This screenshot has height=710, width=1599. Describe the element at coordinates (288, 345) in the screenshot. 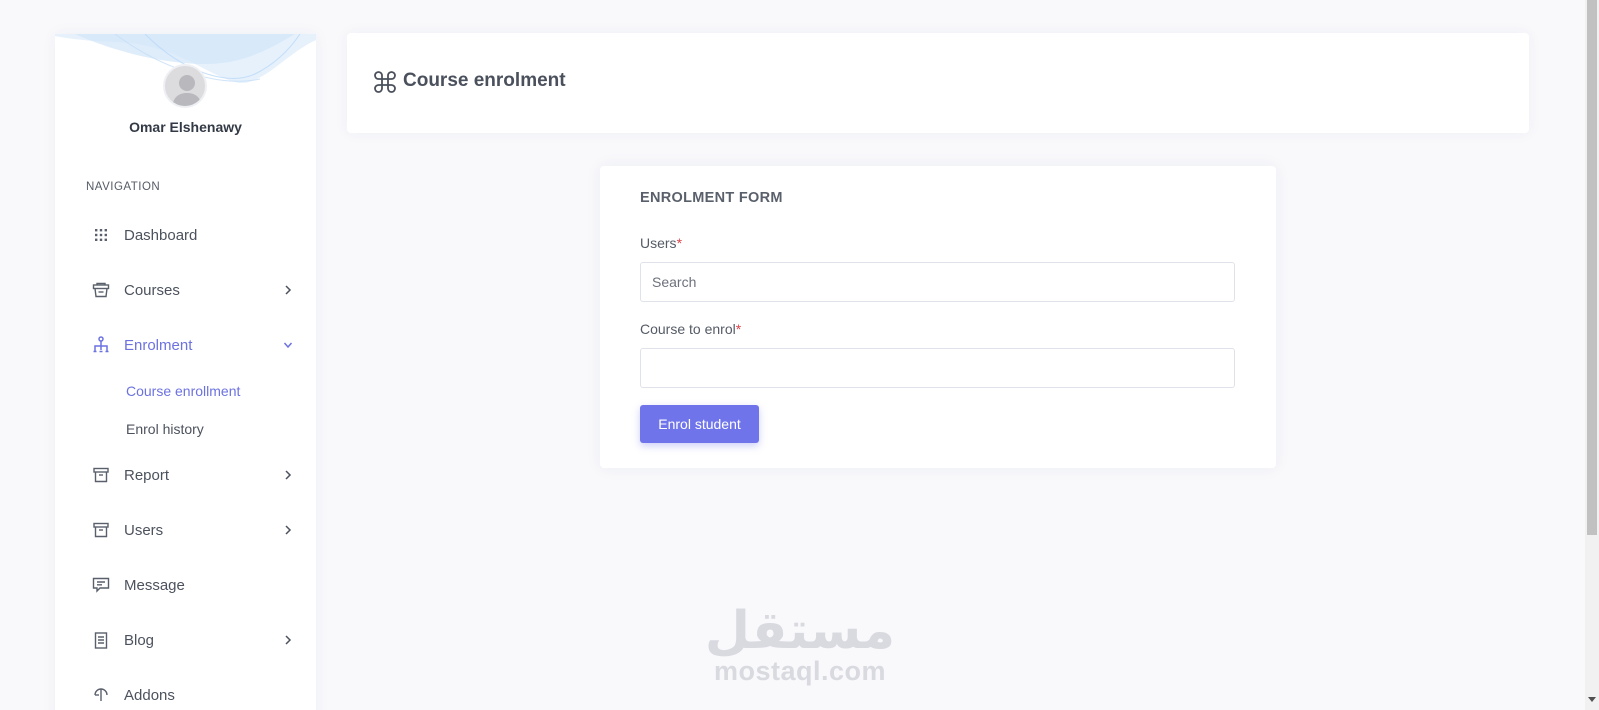

I see `chevron-down-icon` at that location.